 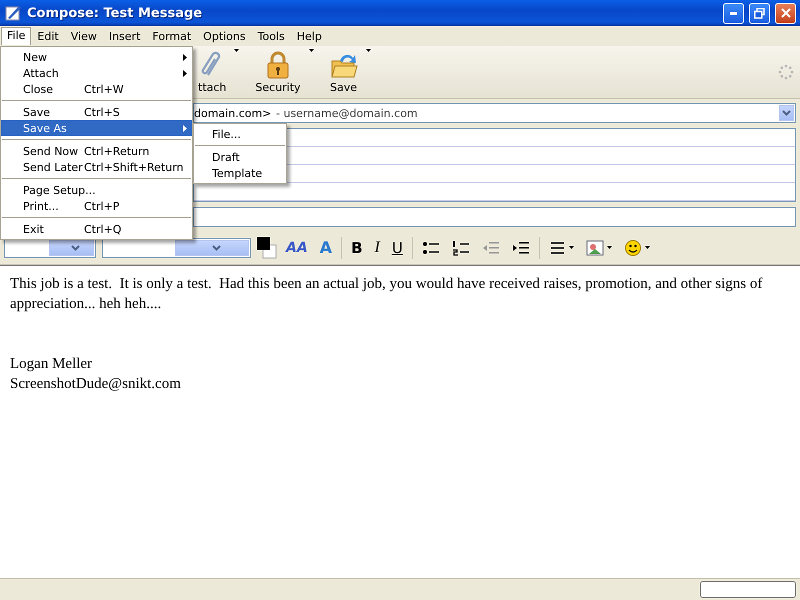 What do you see at coordinates (83, 36) in the screenshot?
I see `menu-item: View` at bounding box center [83, 36].